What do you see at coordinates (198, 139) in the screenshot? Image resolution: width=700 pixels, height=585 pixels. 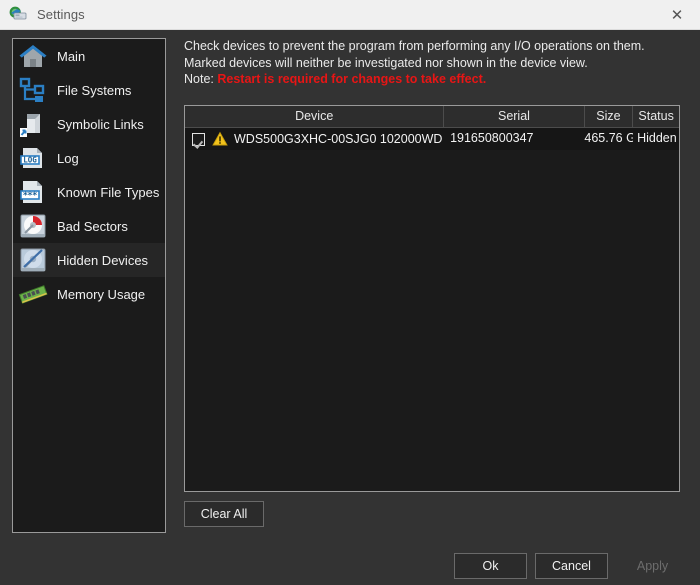 I see `device-hide-checkbox` at bounding box center [198, 139].